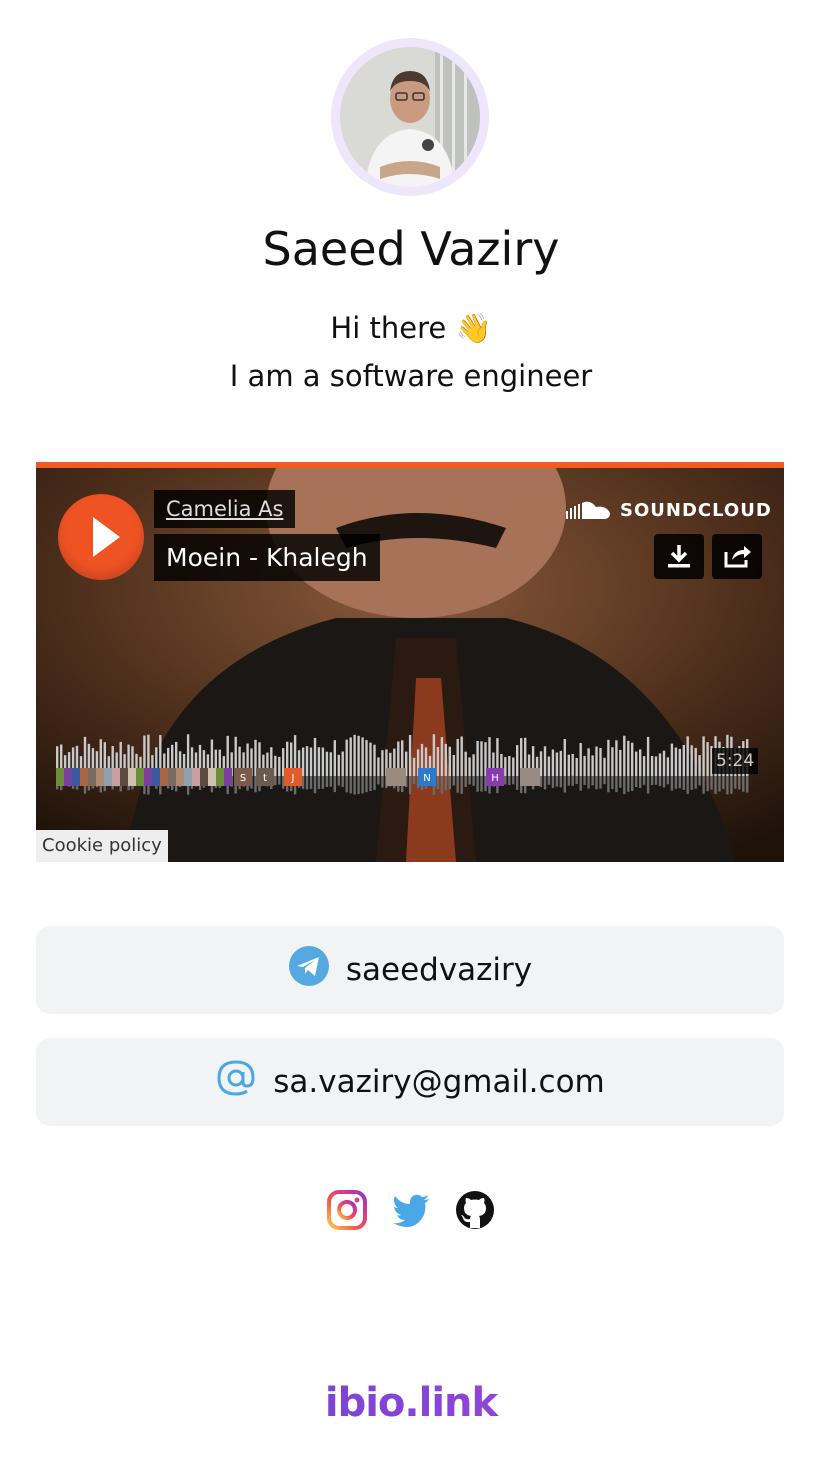  What do you see at coordinates (411, 1403) in the screenshot?
I see `ibio-brand-logo: ibio.link` at bounding box center [411, 1403].